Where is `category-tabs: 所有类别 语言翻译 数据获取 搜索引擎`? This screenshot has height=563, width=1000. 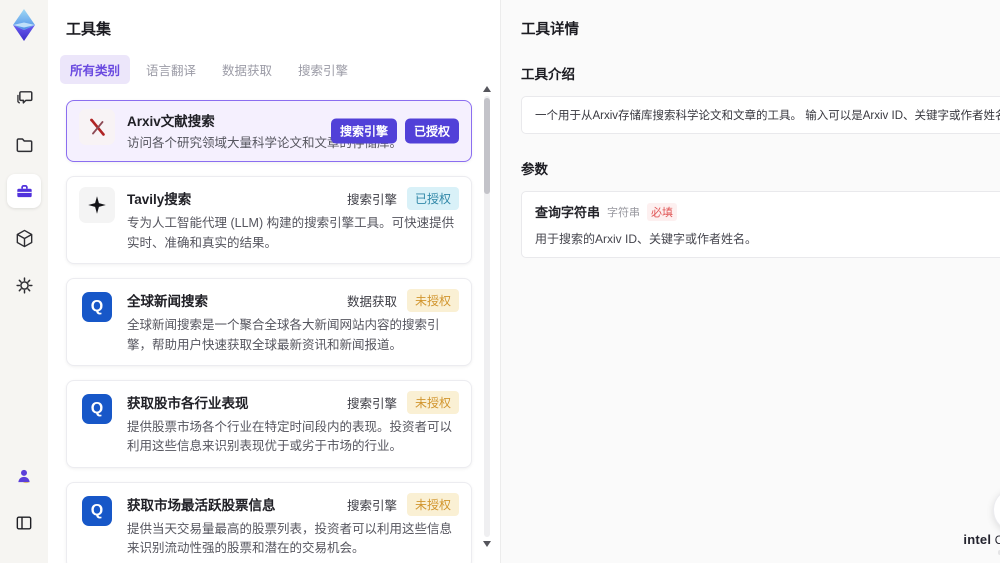 category-tabs: 所有类别 语言翻译 数据获取 搜索引擎 is located at coordinates (280, 69).